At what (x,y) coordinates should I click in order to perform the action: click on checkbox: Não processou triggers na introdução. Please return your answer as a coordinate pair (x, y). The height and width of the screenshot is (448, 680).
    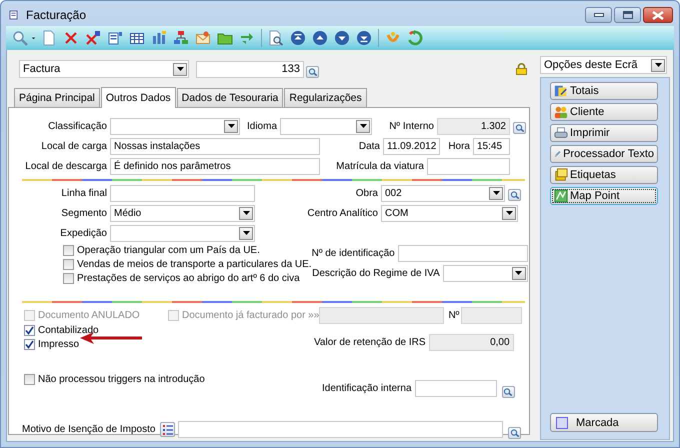
    Looking at the image, I should click on (173, 379).